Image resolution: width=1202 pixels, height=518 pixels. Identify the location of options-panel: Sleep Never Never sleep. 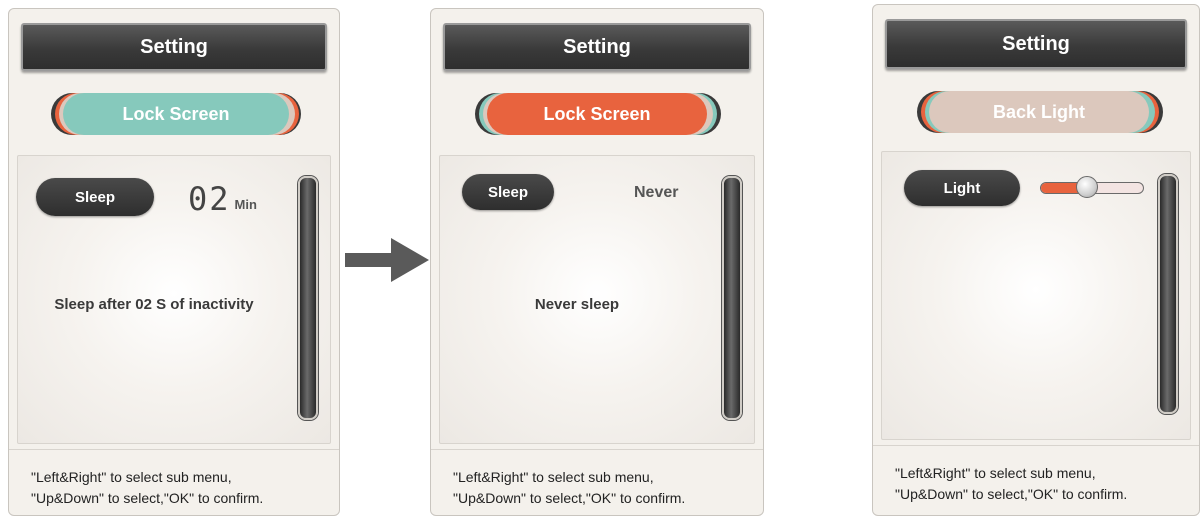
(597, 299).